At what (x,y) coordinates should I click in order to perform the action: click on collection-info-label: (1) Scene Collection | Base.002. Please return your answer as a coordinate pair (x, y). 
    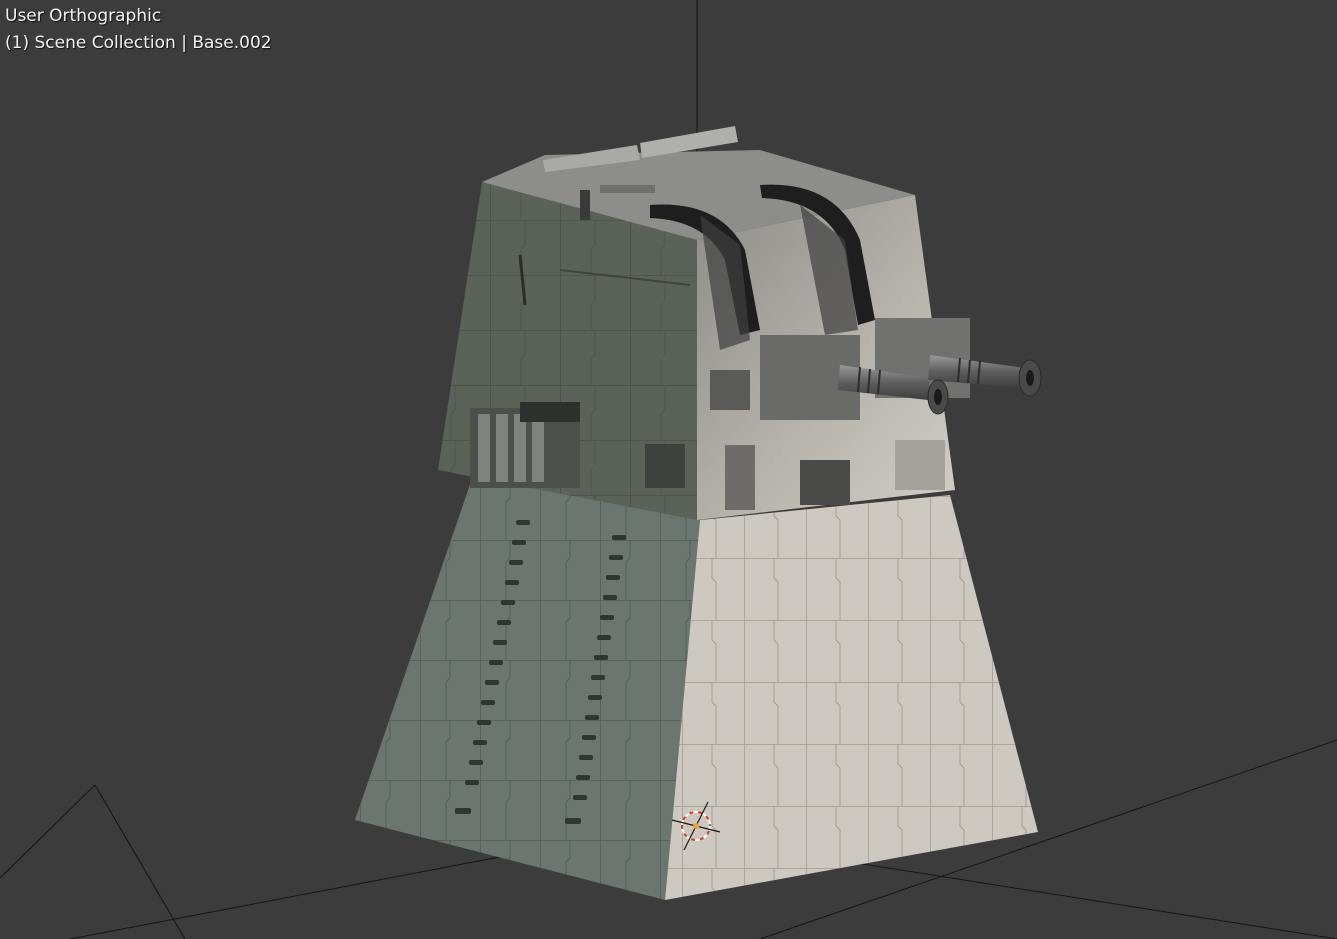
    Looking at the image, I should click on (138, 43).